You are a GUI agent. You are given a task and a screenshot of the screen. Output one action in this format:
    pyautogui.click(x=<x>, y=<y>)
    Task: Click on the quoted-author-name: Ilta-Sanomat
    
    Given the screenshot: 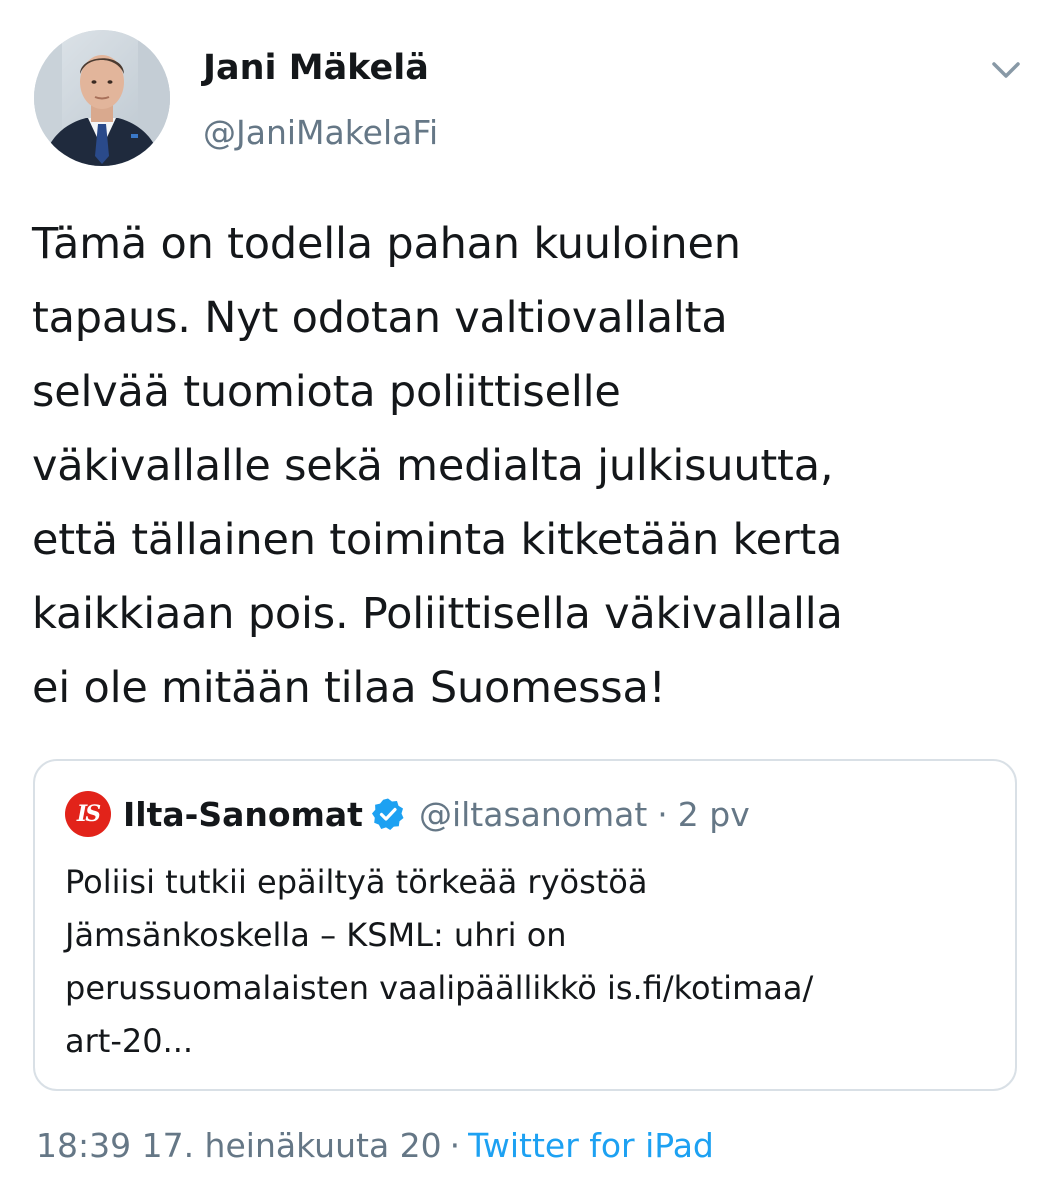 What is the action you would take?
    pyautogui.click(x=243, y=814)
    